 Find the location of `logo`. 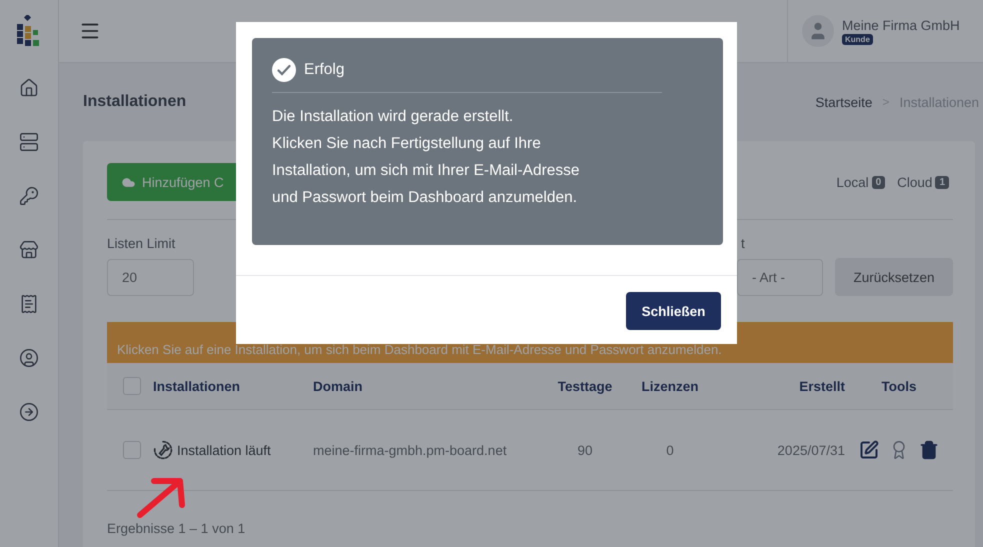

logo is located at coordinates (29, 31).